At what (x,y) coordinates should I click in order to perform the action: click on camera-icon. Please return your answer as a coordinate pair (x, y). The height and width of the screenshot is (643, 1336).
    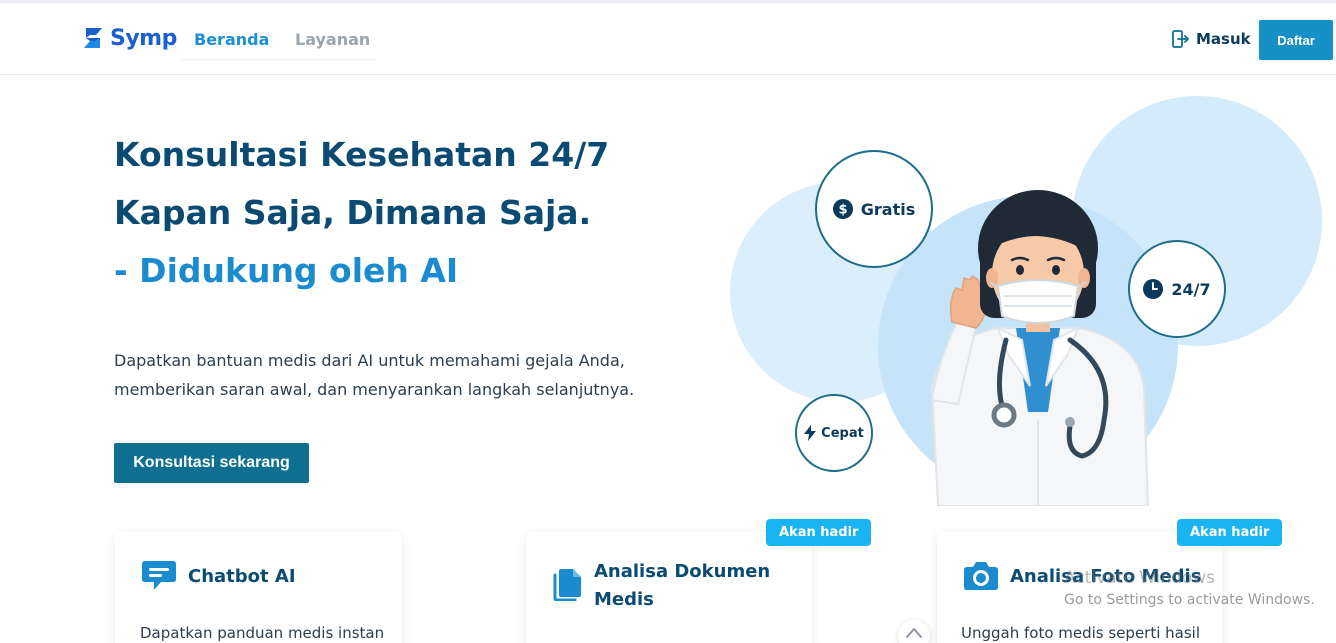
    Looking at the image, I should click on (981, 576).